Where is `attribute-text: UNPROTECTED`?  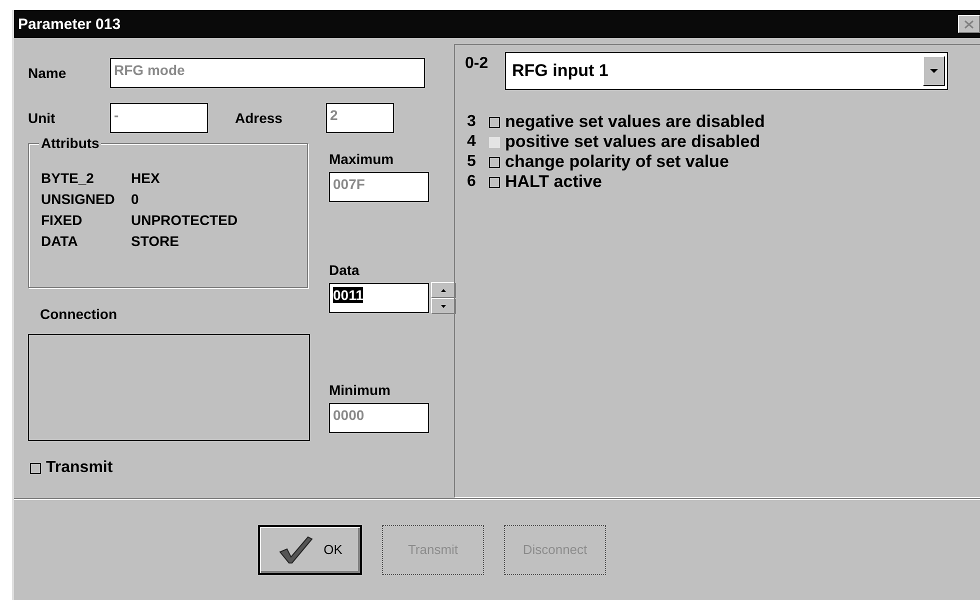
attribute-text: UNPROTECTED is located at coordinates (185, 220).